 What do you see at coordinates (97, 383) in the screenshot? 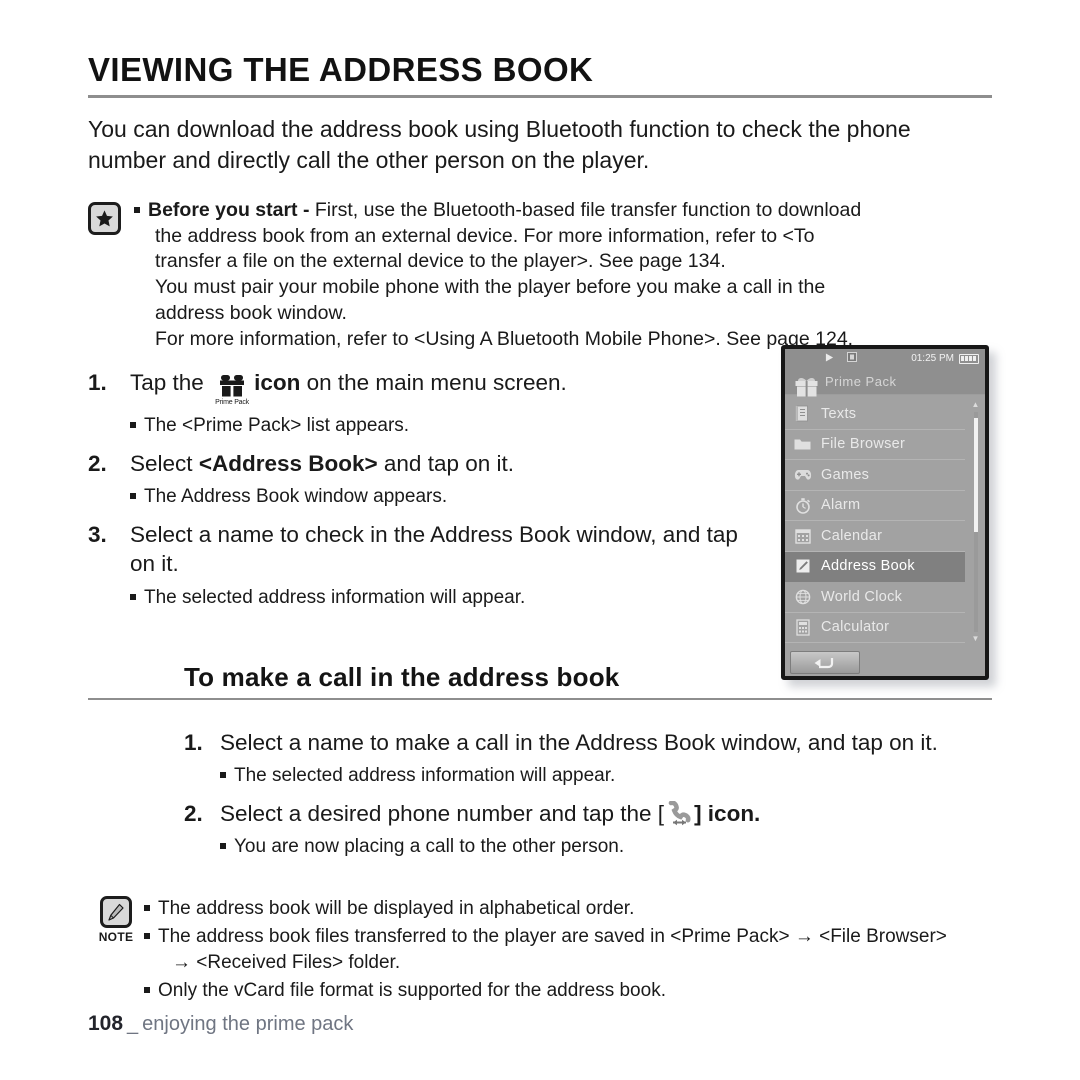
I see `step-1-number: 1.` at bounding box center [97, 383].